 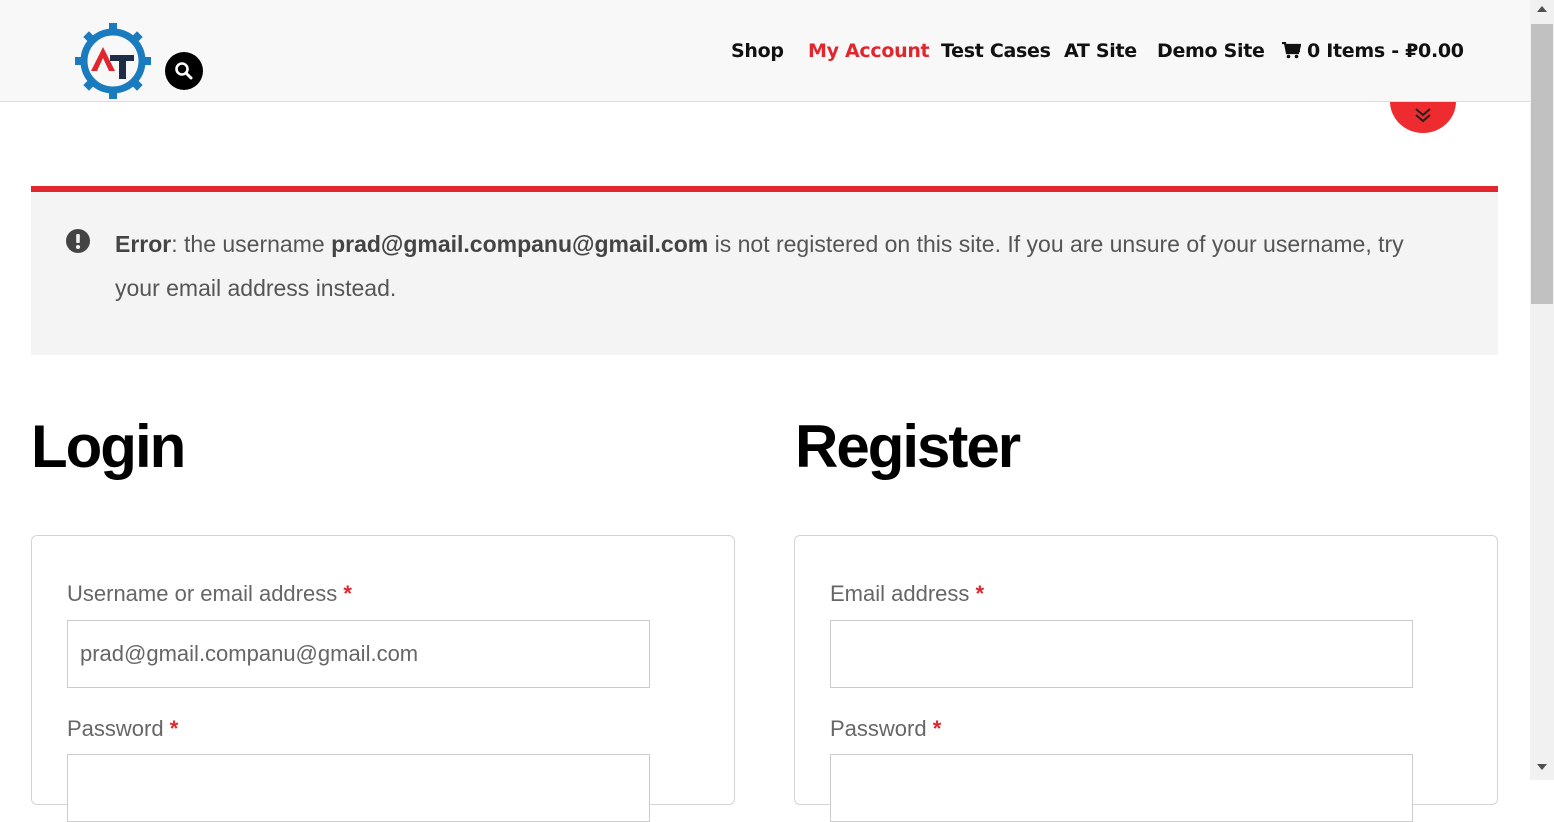 I want to click on password-label: Password *, so click(x=122, y=729).